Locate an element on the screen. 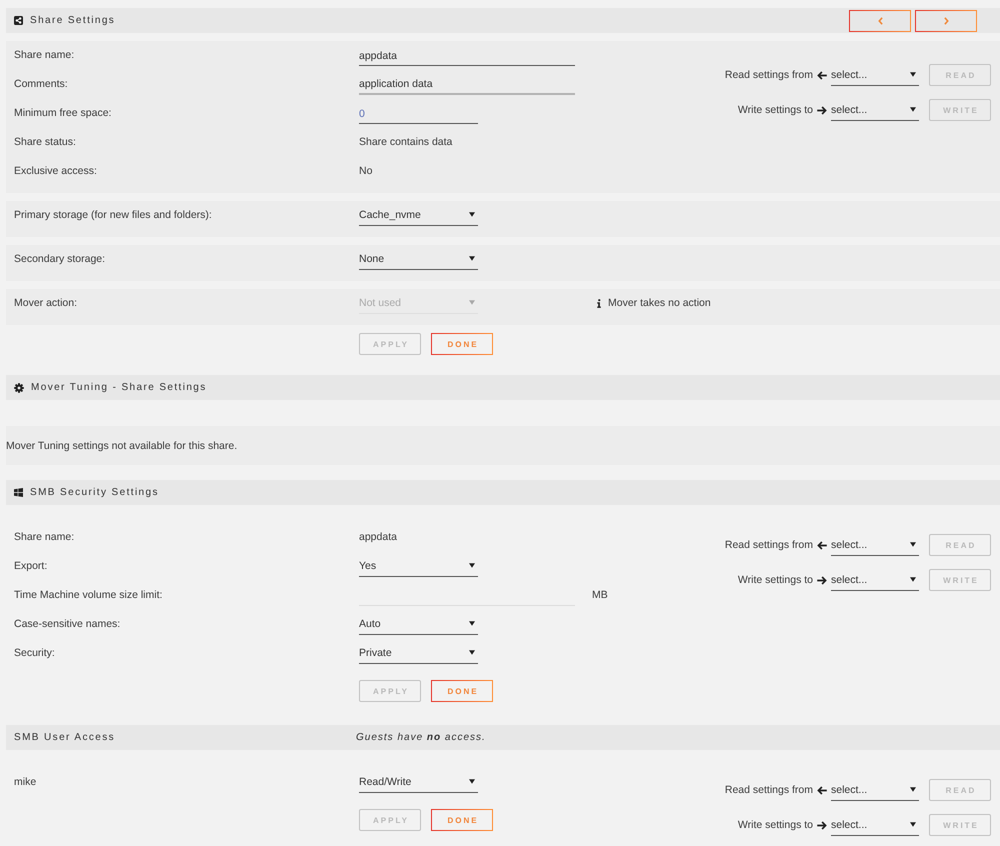 Image resolution: width=1000 pixels, height=846 pixels. previous-button is located at coordinates (880, 21).